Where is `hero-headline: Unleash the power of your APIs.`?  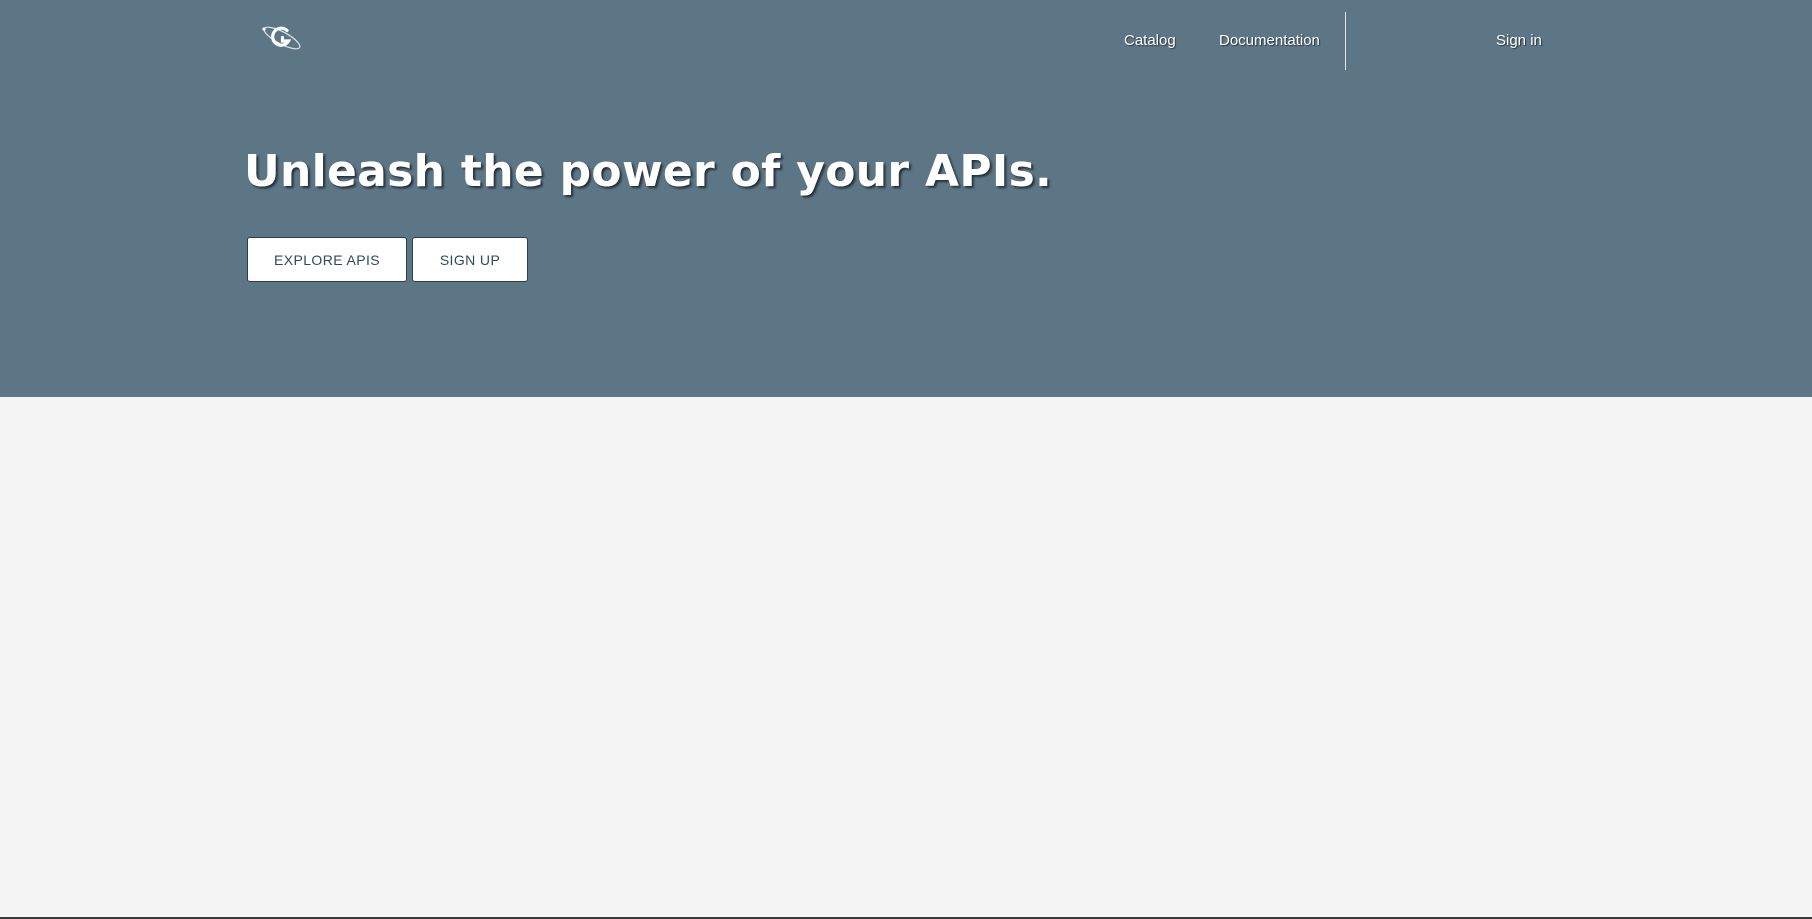 hero-headline: Unleash the power of your APIs. is located at coordinates (648, 171).